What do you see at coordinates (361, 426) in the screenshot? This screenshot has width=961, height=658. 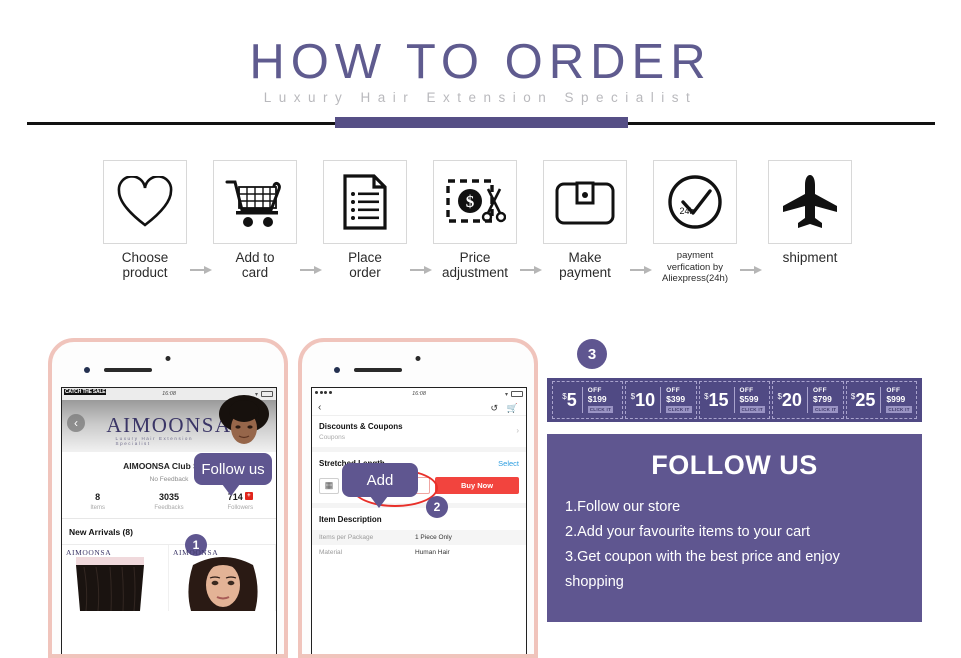 I see `discounts-title: Discounts & Coupons` at bounding box center [361, 426].